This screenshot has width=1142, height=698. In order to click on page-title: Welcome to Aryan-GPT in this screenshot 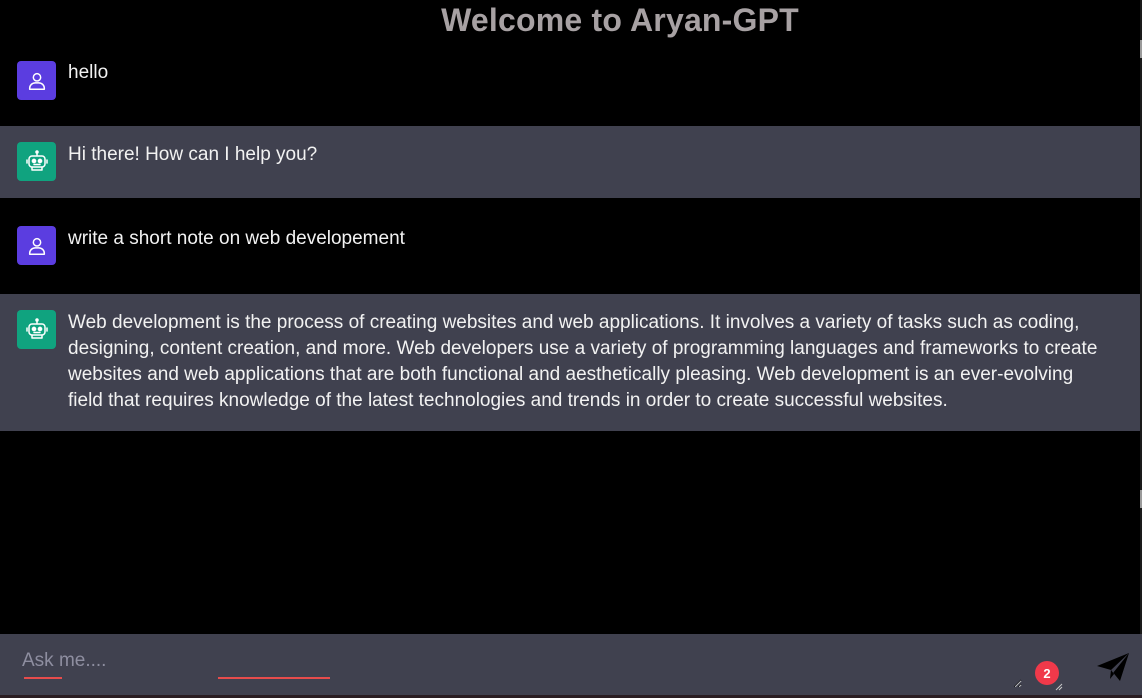, I will do `click(620, 20)`.